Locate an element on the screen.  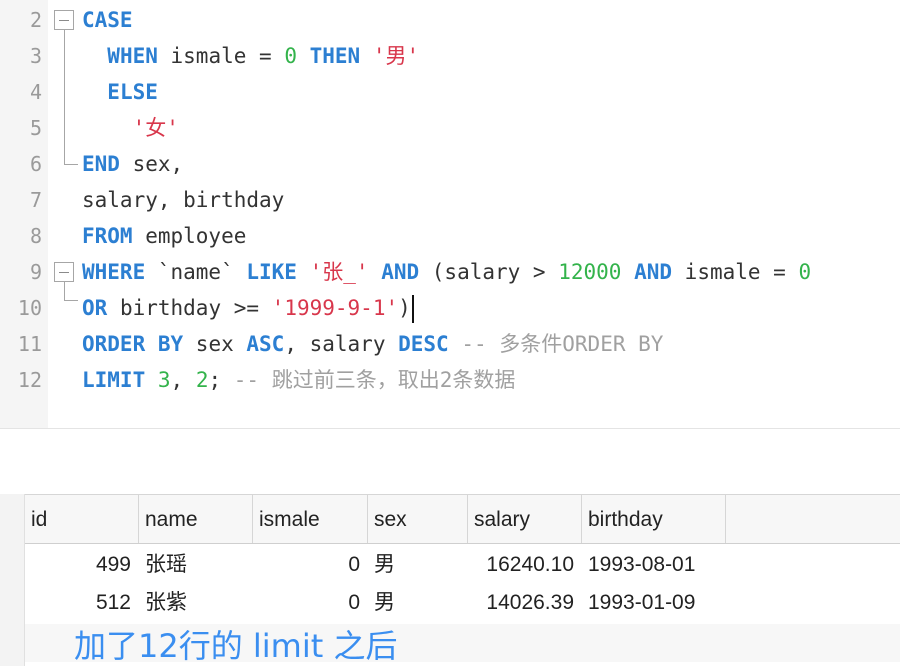
cell-birthday: 1993-08-01 is located at coordinates (642, 564).